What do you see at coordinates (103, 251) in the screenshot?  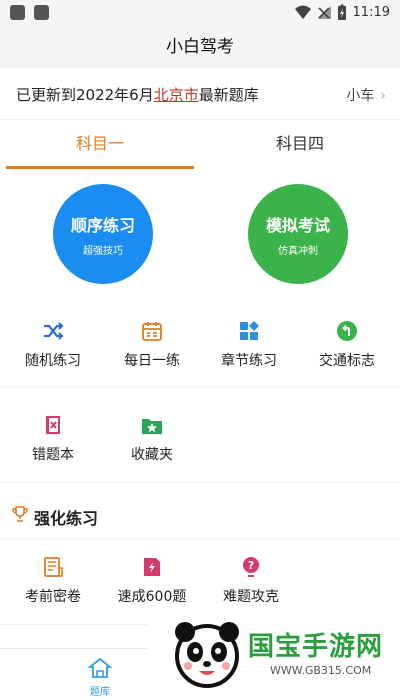 I see `sequential-practice-subtitle: 超强技巧` at bounding box center [103, 251].